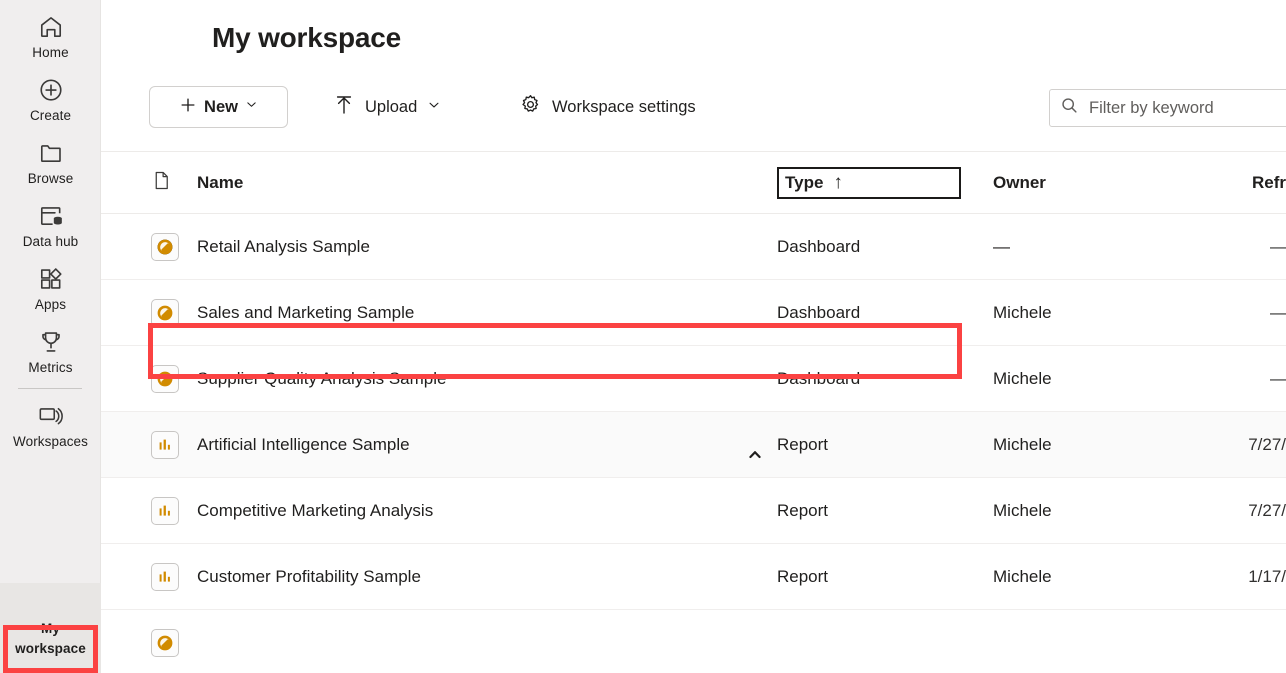 This screenshot has height=673, width=1286. What do you see at coordinates (487, 313) in the screenshot?
I see `row-name: Sales and Marketing Sample` at bounding box center [487, 313].